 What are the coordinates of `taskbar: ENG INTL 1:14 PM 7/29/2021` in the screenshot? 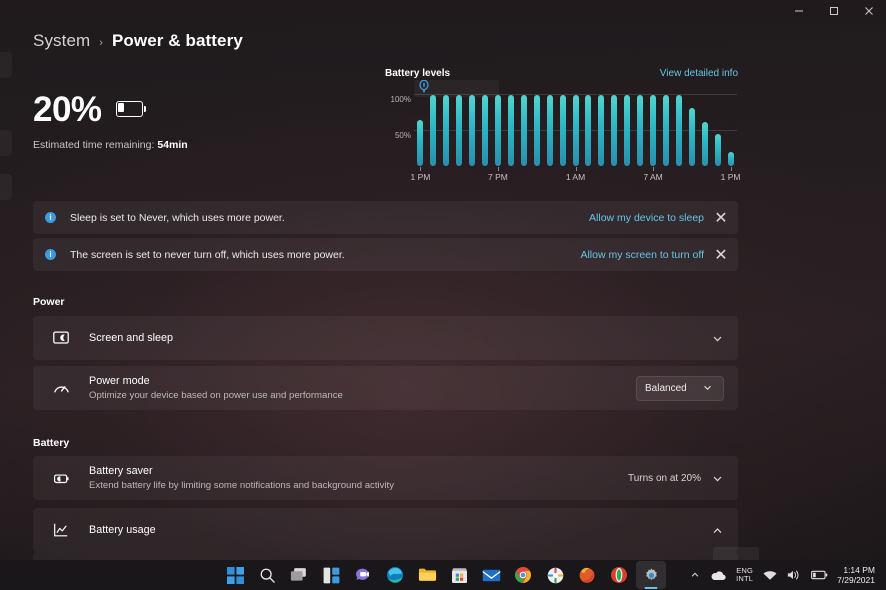 It's located at (443, 575).